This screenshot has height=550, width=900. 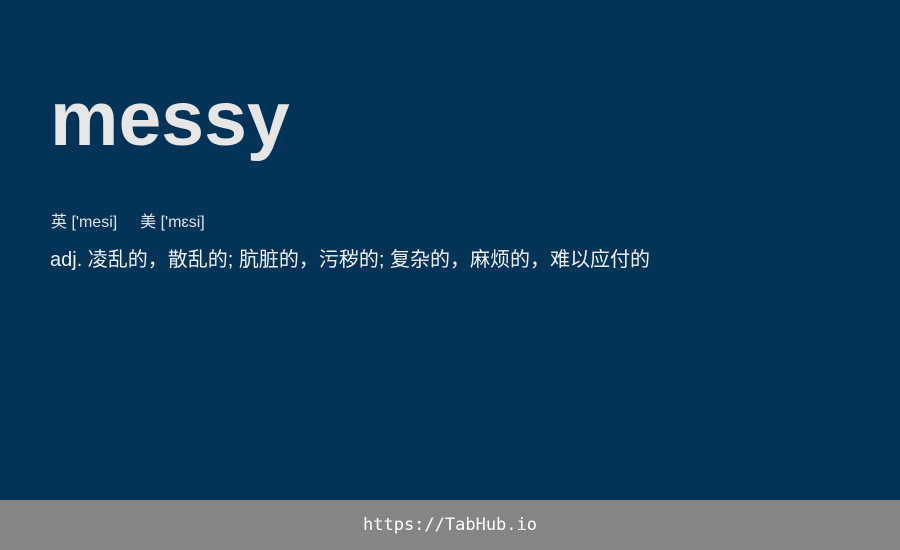 I want to click on headword: messy, so click(x=170, y=119).